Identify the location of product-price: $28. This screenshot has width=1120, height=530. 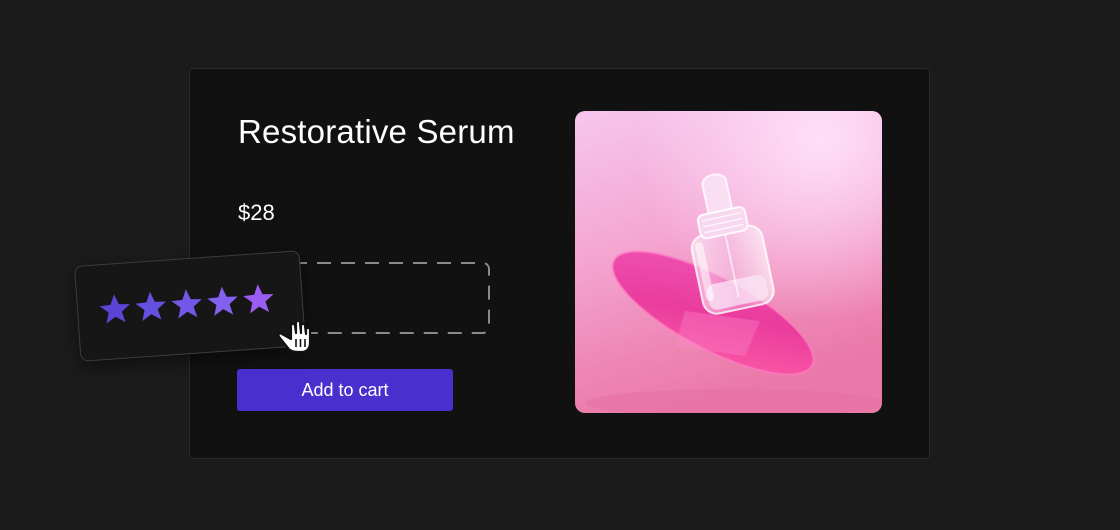
(256, 212).